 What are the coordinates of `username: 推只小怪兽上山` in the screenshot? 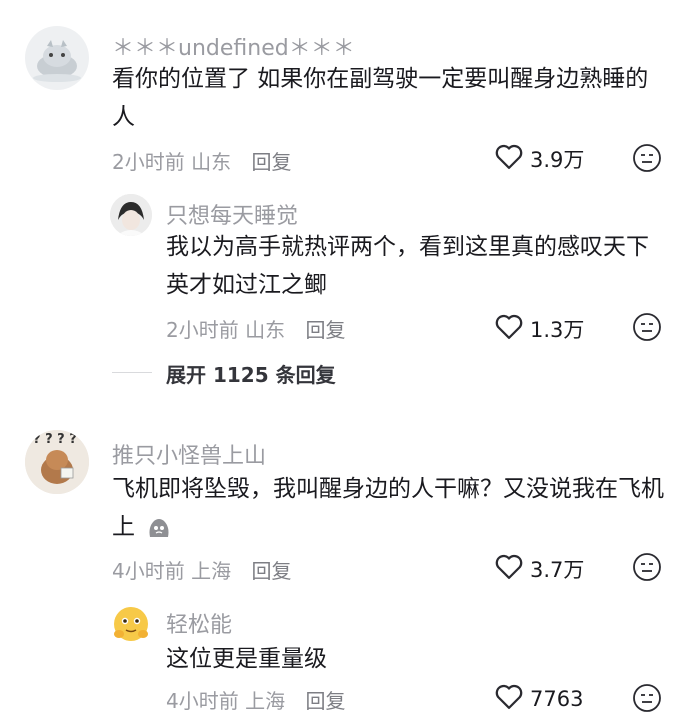 It's located at (189, 454).